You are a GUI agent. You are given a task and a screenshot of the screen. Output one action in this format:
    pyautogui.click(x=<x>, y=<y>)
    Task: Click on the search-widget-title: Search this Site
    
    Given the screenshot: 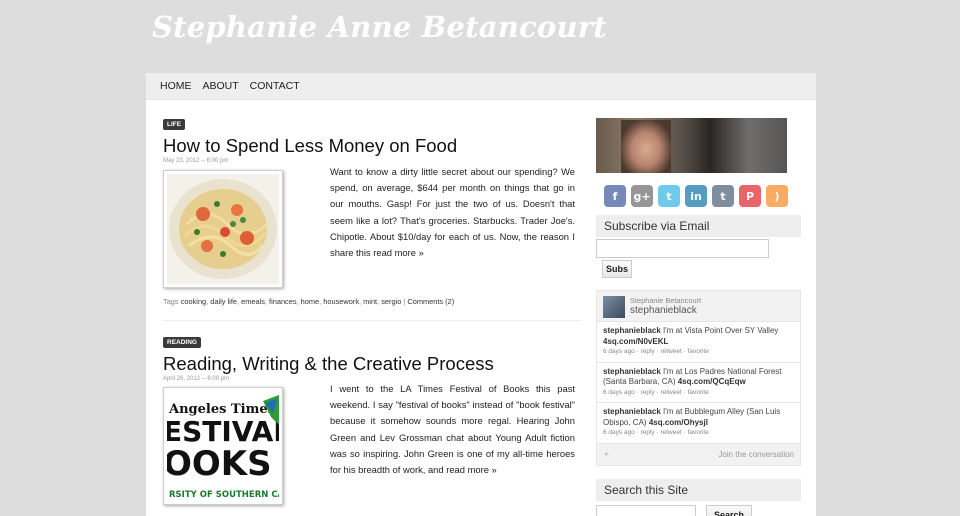 What is the action you would take?
    pyautogui.click(x=698, y=489)
    